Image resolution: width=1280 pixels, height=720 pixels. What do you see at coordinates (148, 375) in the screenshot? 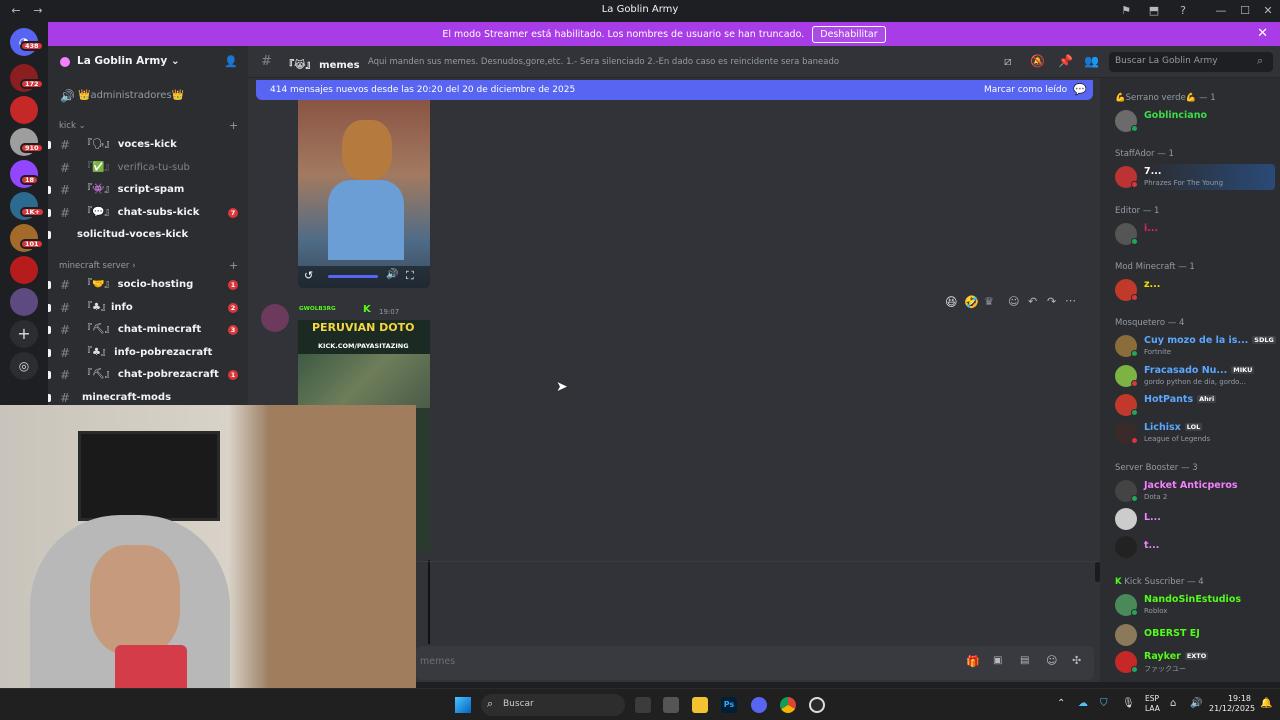
I see `channel-chat-pobrezacraft: # 『⛏』 chat-pobrezacraft 1` at bounding box center [148, 375].